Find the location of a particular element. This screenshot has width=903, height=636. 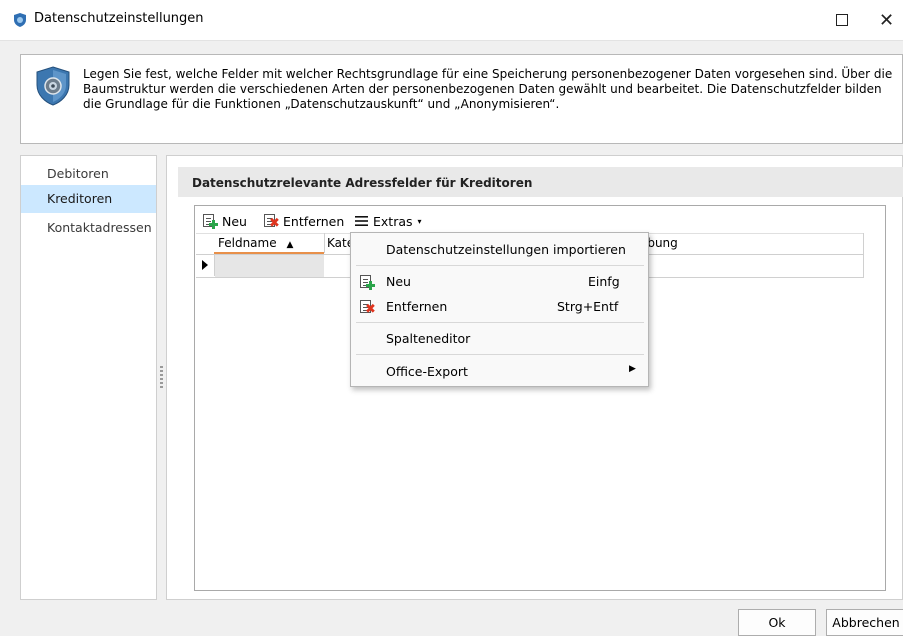

menu-item-neu: Neu is located at coordinates (398, 281).